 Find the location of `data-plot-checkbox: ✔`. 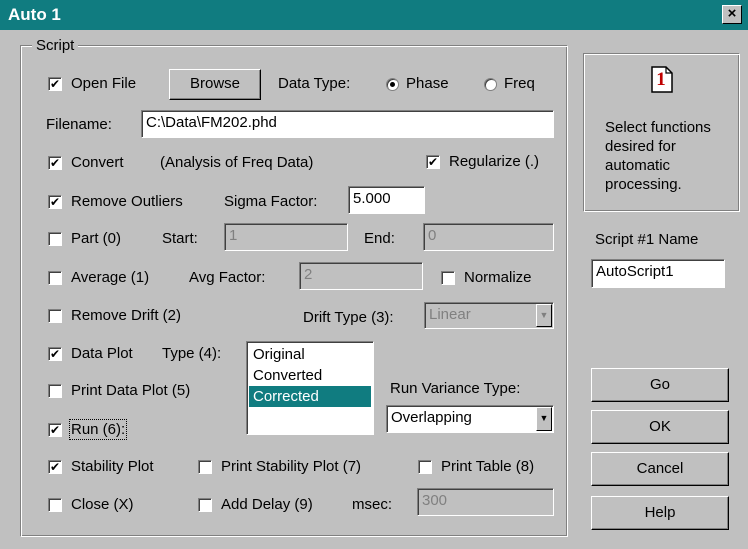

data-plot-checkbox: ✔ is located at coordinates (55, 354).